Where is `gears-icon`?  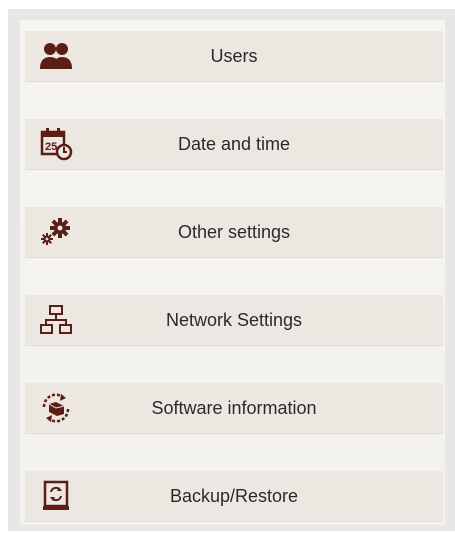 gears-icon is located at coordinates (56, 232).